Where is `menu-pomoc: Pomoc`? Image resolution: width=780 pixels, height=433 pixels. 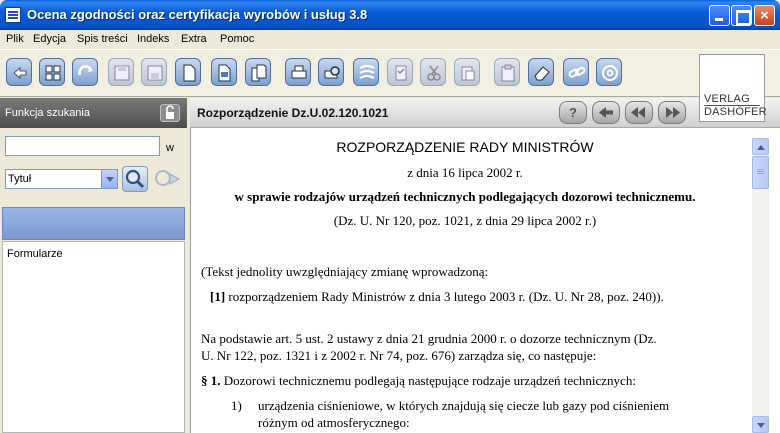 menu-pomoc: Pomoc is located at coordinates (237, 39).